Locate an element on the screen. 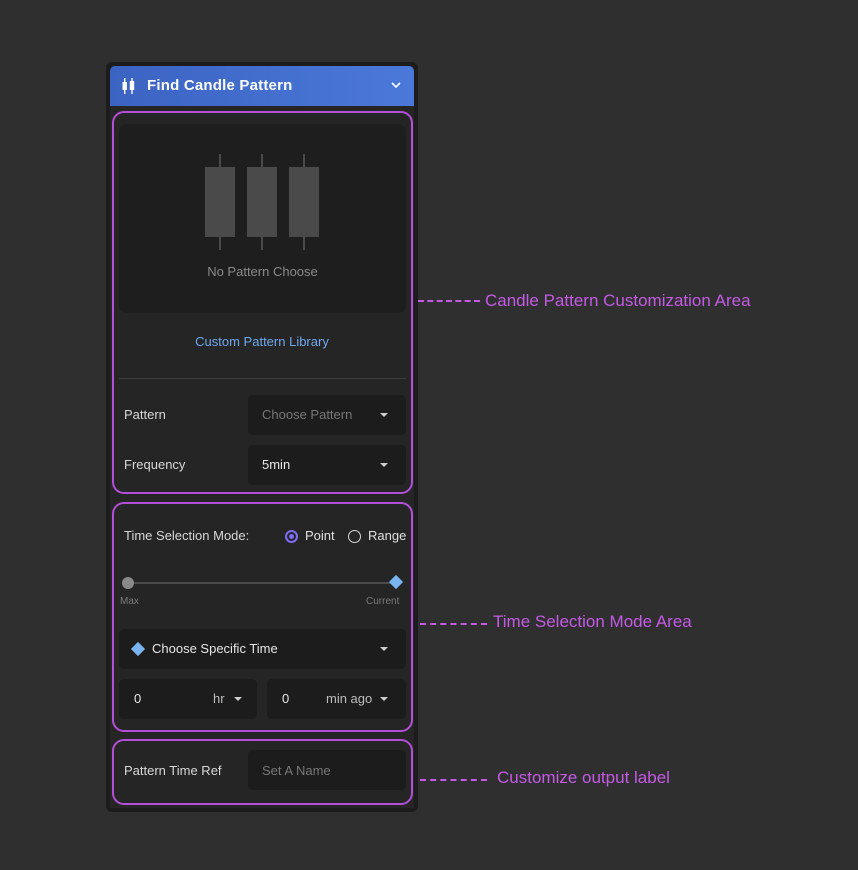 The width and height of the screenshot is (858, 870). hours-unit: hr is located at coordinates (219, 698).